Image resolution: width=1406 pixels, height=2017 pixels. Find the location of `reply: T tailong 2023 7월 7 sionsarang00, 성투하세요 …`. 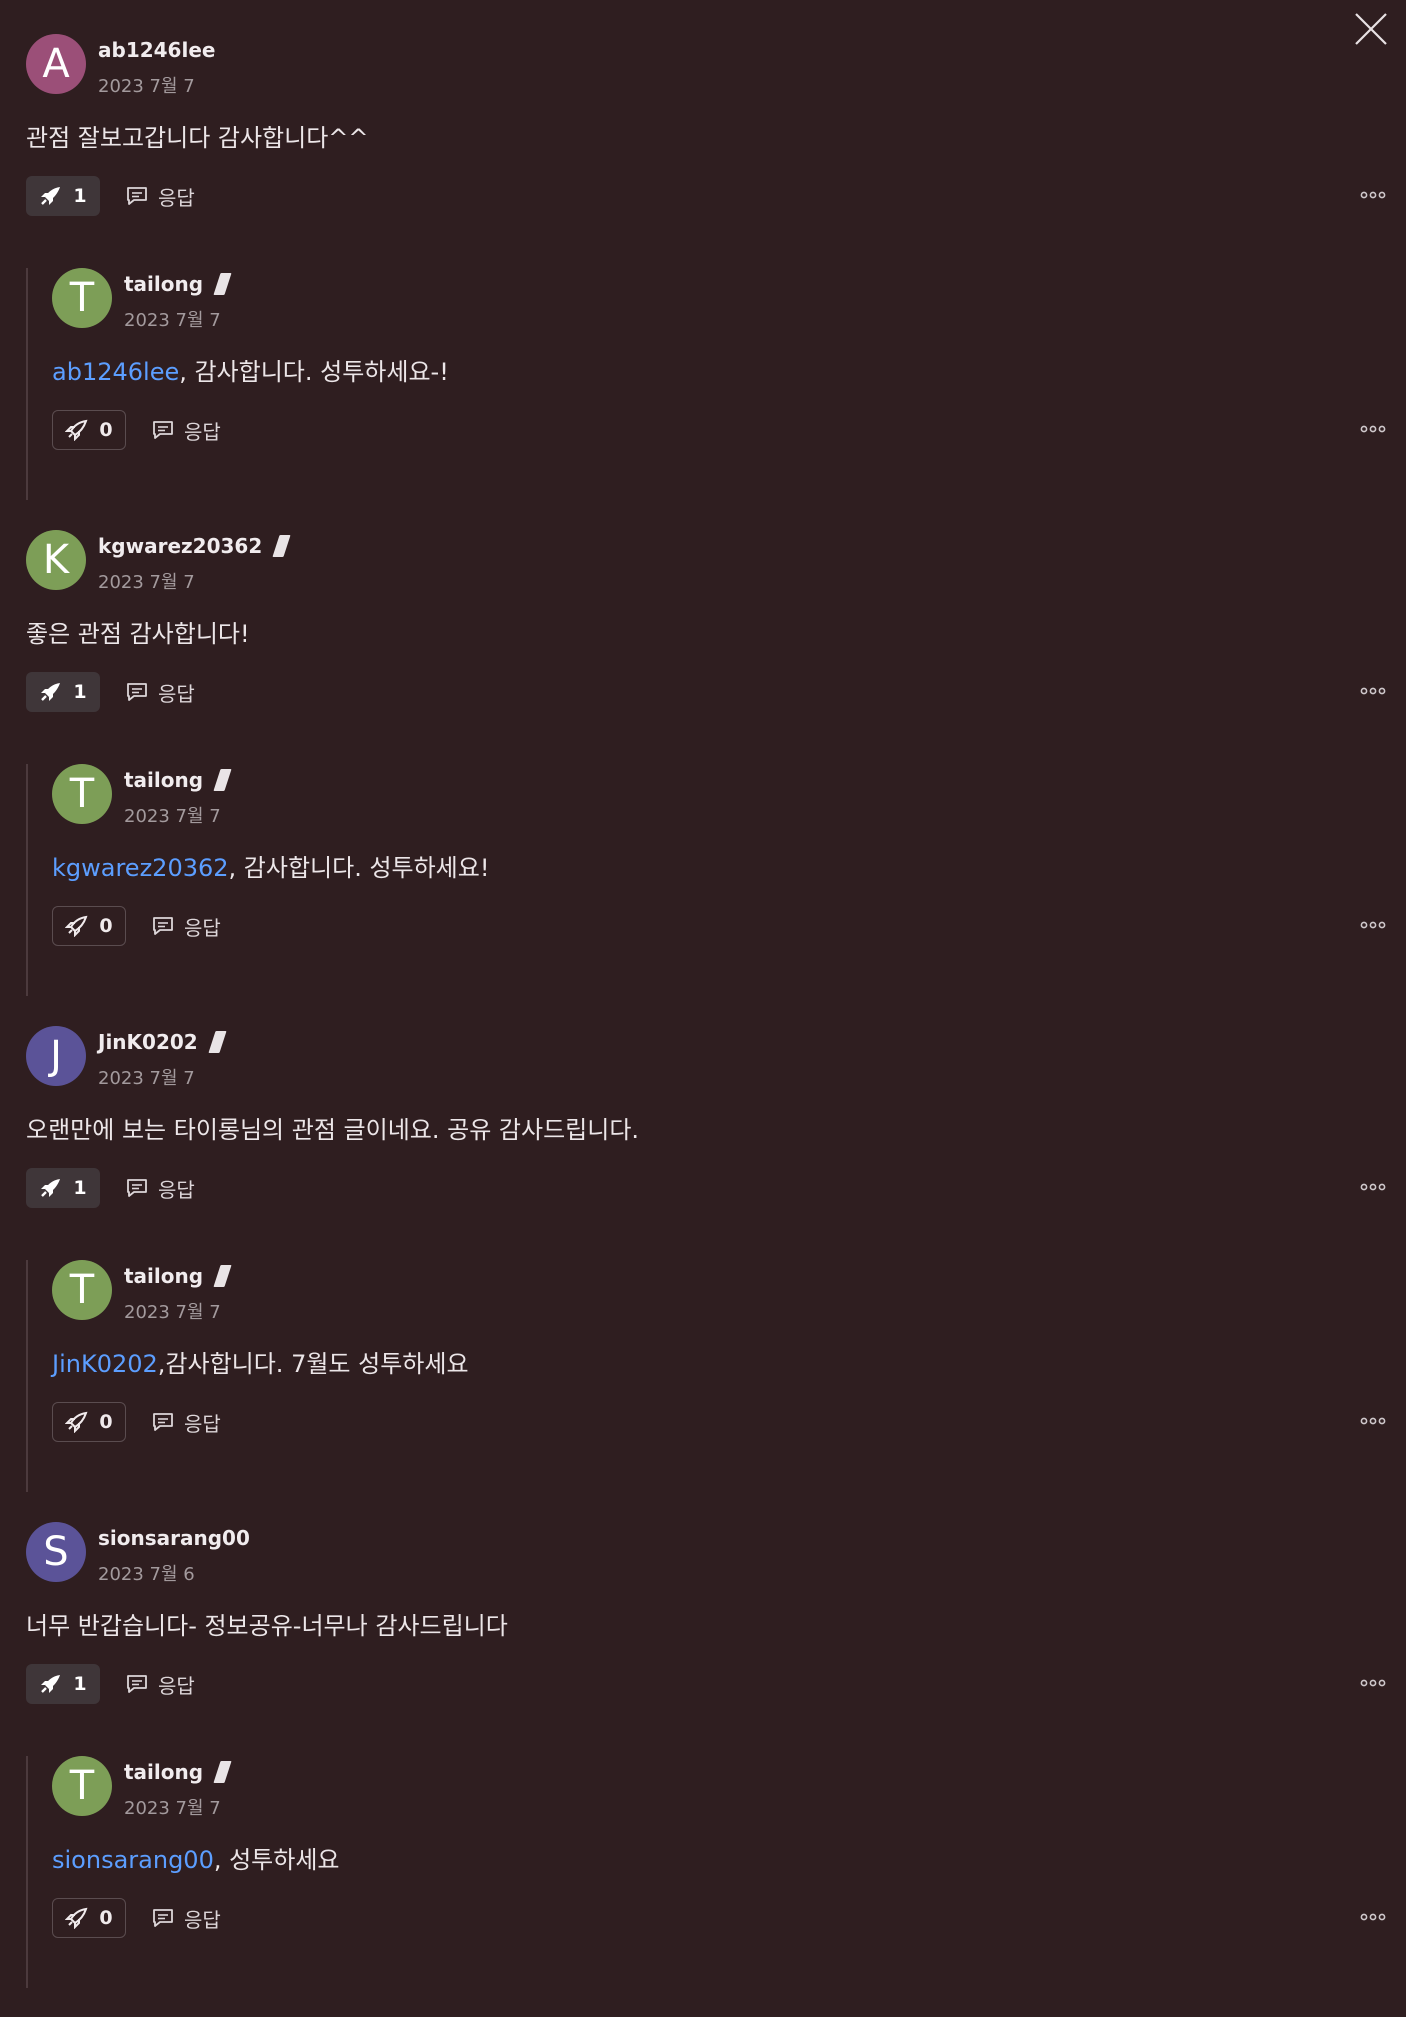

reply: T tailong 2023 7월 7 sionsarang00, 성투하세요 … is located at coordinates (706, 1872).